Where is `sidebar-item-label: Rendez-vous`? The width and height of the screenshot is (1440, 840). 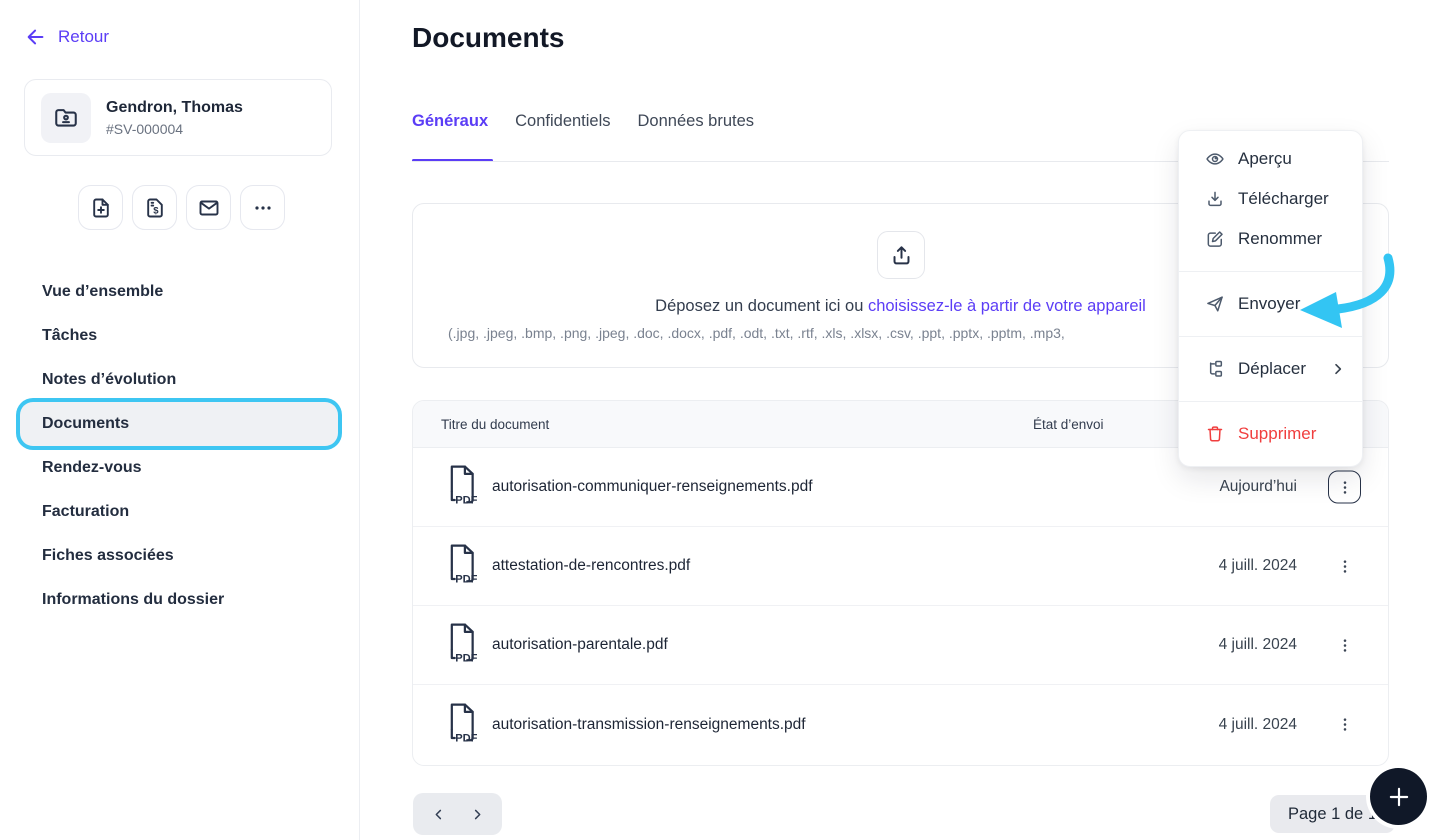 sidebar-item-label: Rendez-vous is located at coordinates (92, 467).